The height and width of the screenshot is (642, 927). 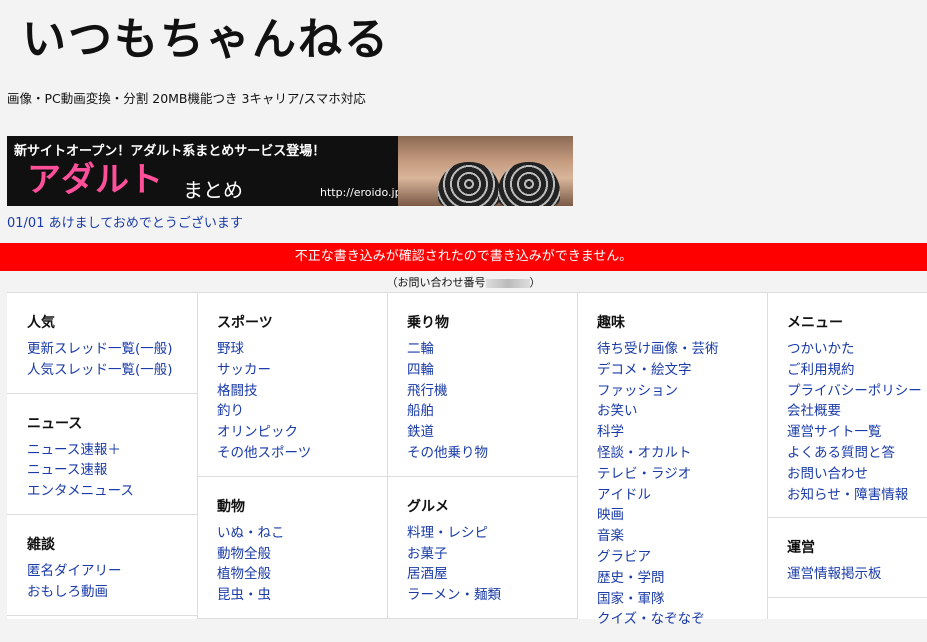 I want to click on category-link: 運営サイト一覧, so click(x=857, y=432).